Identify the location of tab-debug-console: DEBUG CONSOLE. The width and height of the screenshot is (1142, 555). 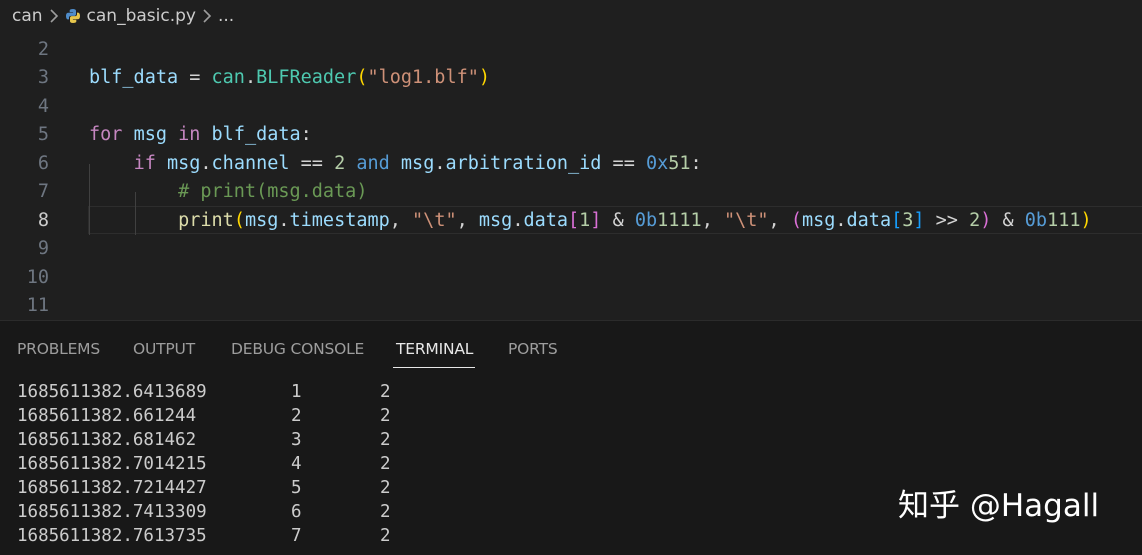
(297, 349).